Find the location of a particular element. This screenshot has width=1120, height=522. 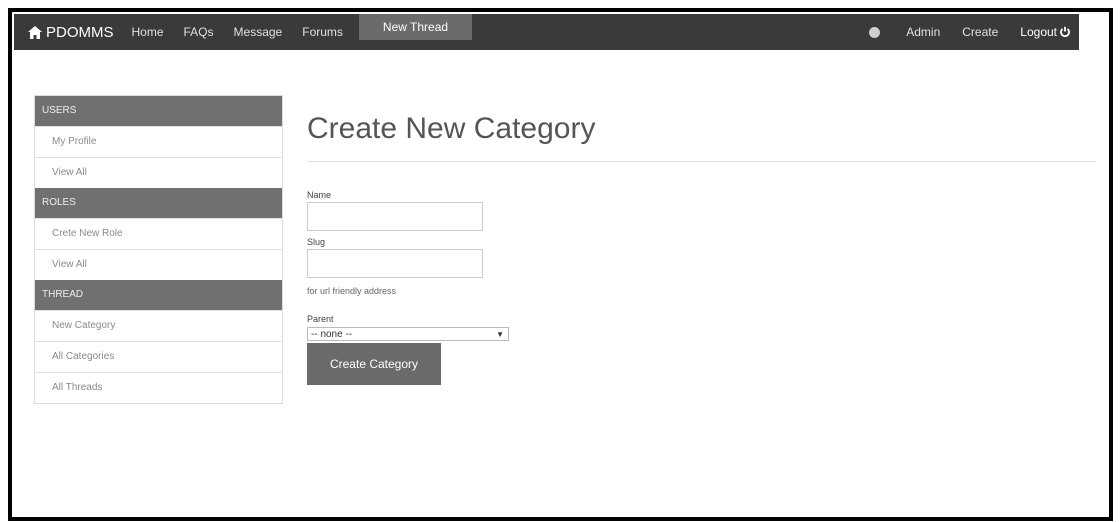

sidebar-section-users: USERS is located at coordinates (158, 111).